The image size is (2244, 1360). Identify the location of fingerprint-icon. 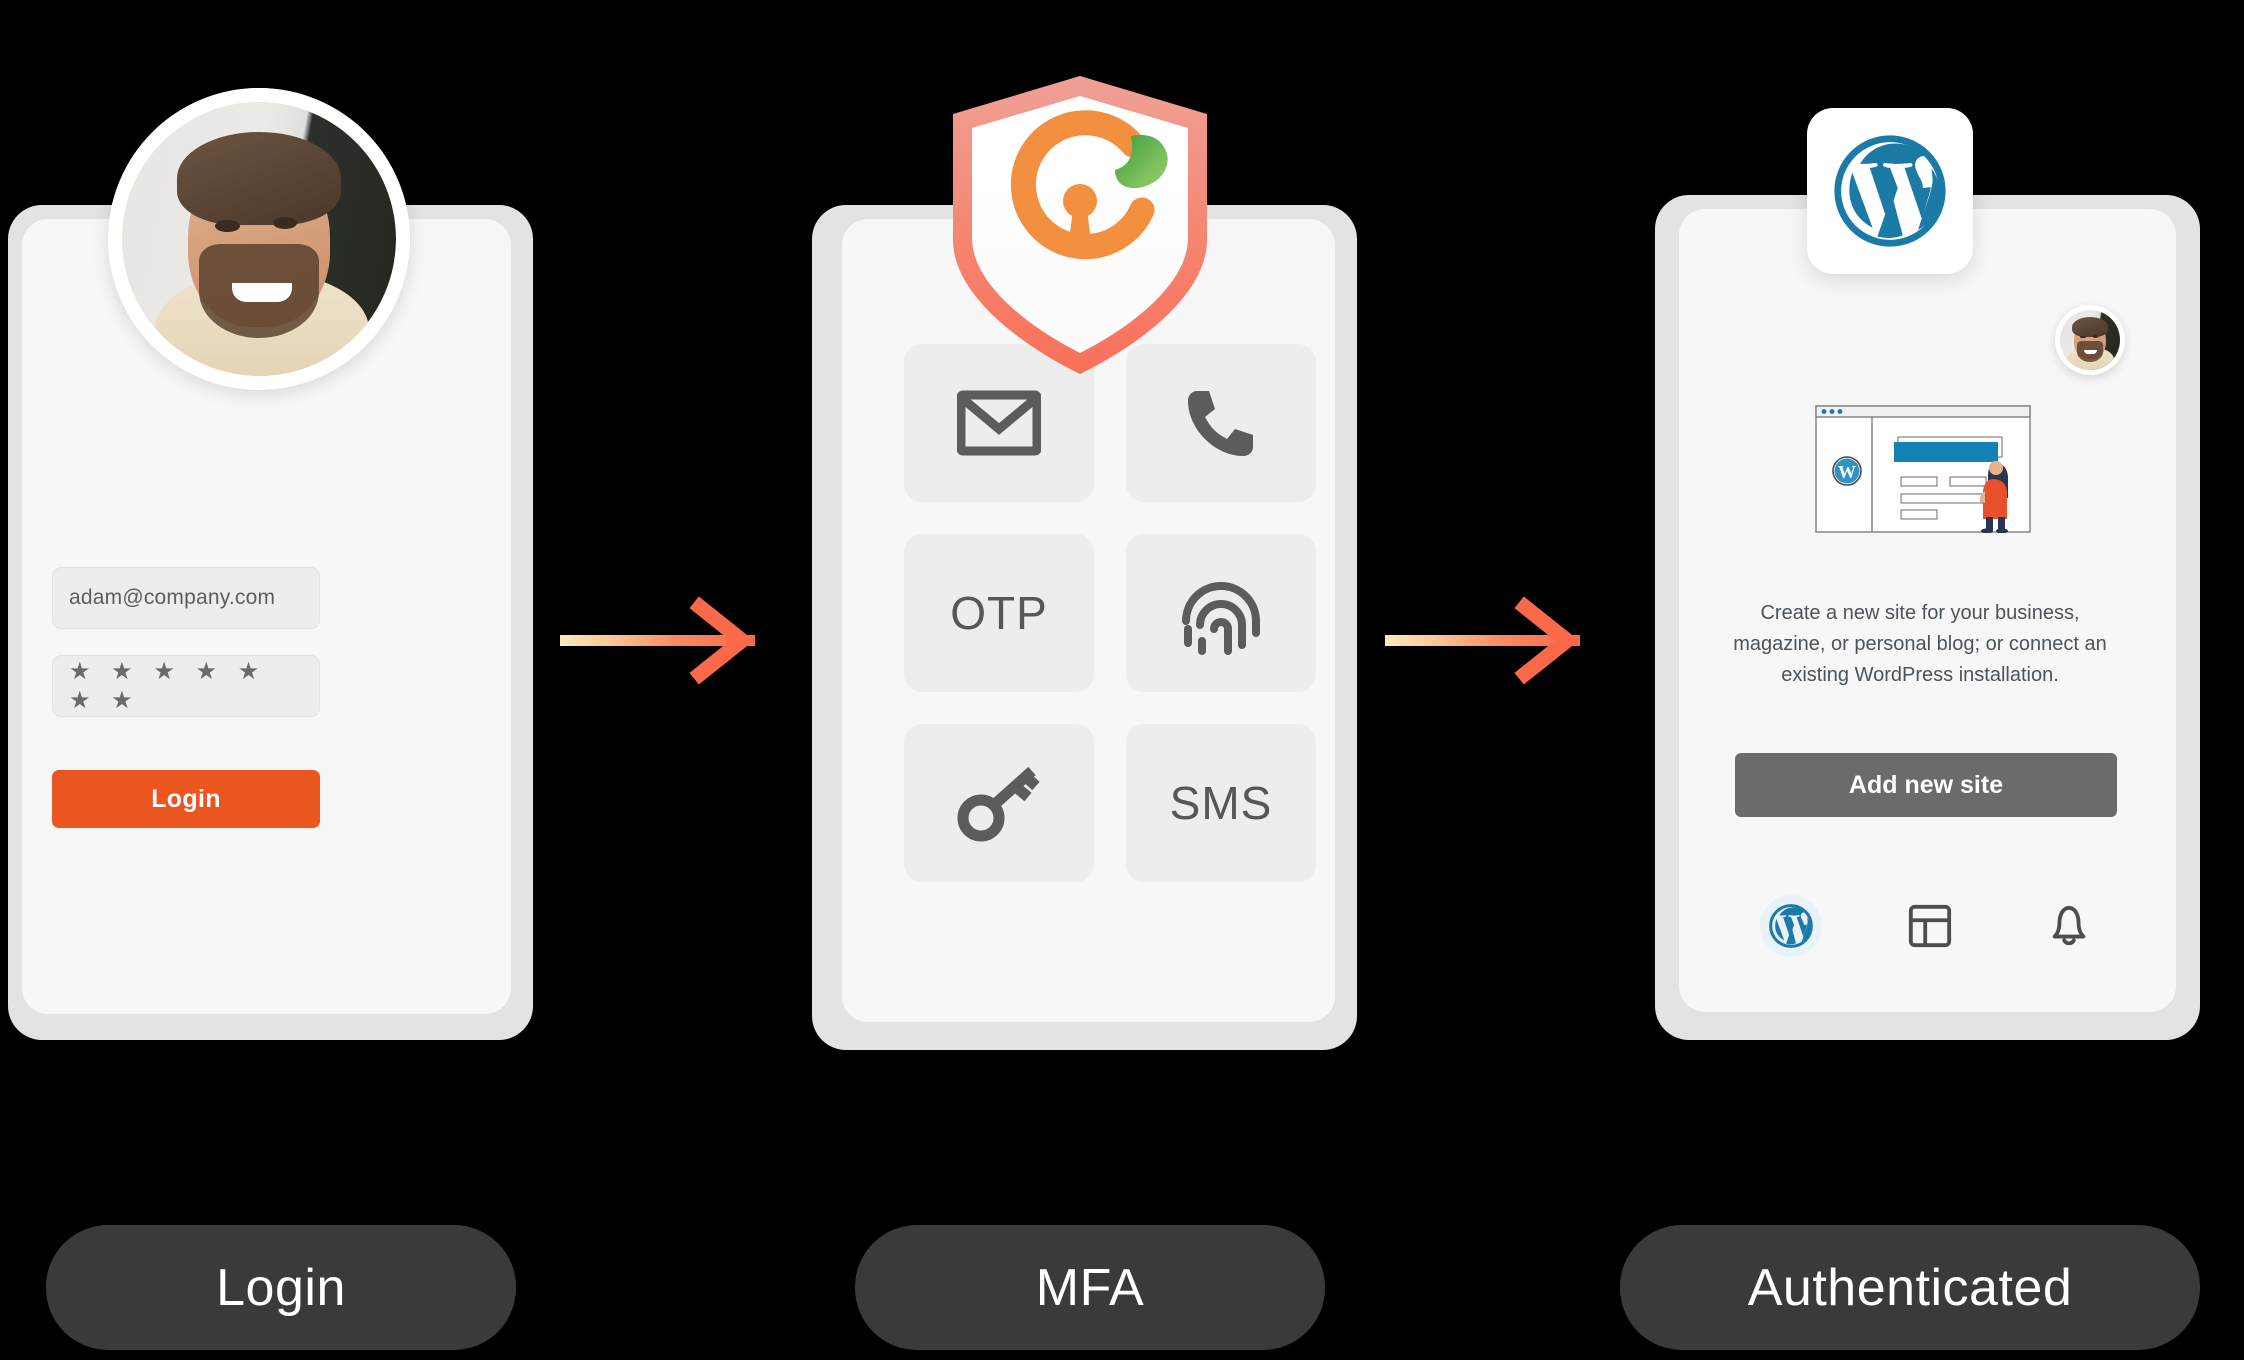
(1221, 618).